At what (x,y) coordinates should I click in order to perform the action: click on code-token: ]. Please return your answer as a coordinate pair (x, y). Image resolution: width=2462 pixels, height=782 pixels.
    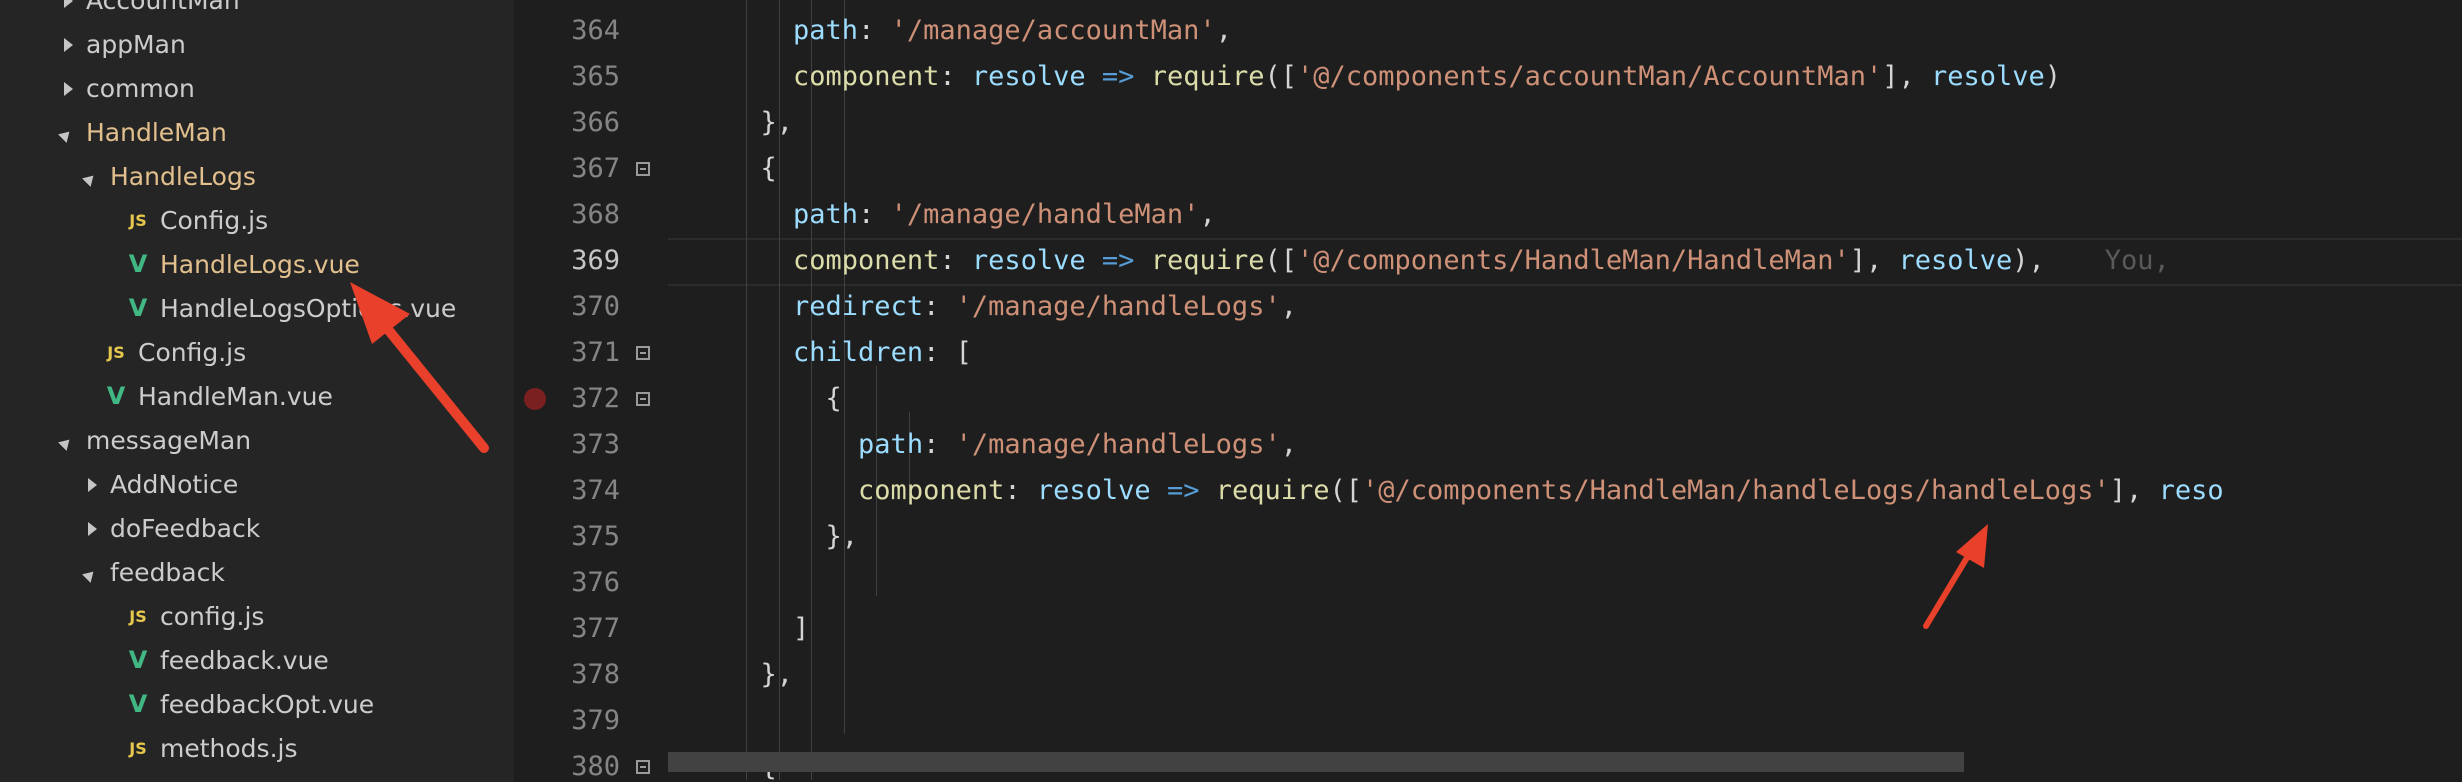
    Looking at the image, I should click on (801, 628).